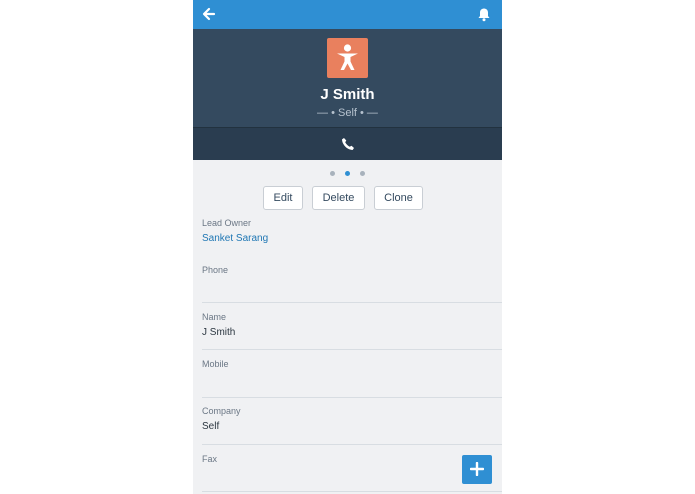 This screenshot has width=695, height=494. Describe the element at coordinates (338, 198) in the screenshot. I see `delete-button: Delete` at that location.